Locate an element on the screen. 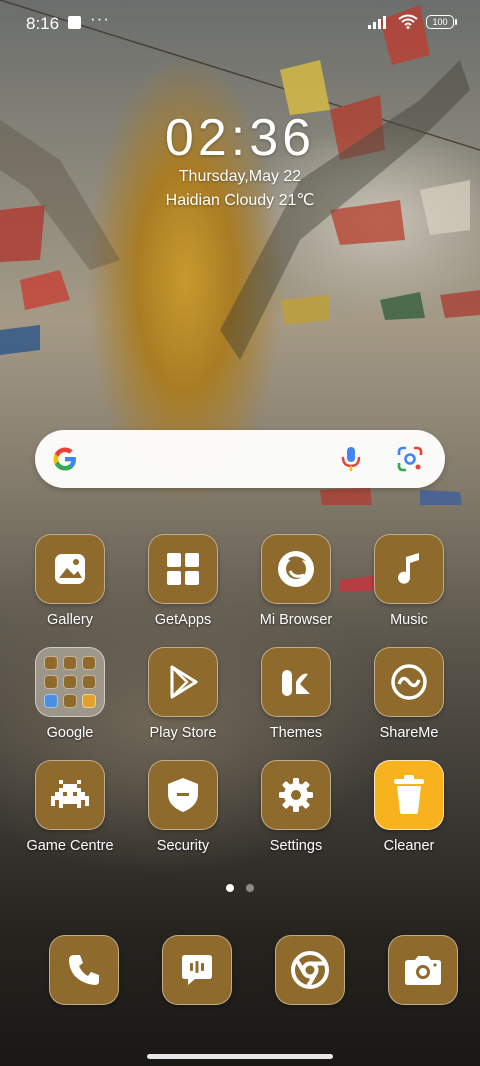 Image resolution: width=480 pixels, height=1066 pixels. widget-weather: Haidian Cloudy 21℃ is located at coordinates (240, 200).